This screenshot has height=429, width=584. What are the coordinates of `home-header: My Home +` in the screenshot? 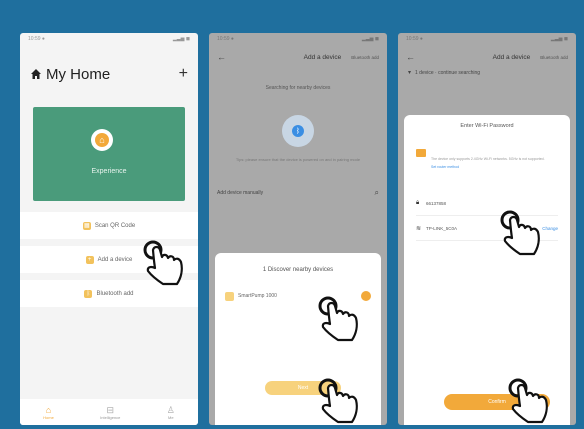 It's located at (109, 67).